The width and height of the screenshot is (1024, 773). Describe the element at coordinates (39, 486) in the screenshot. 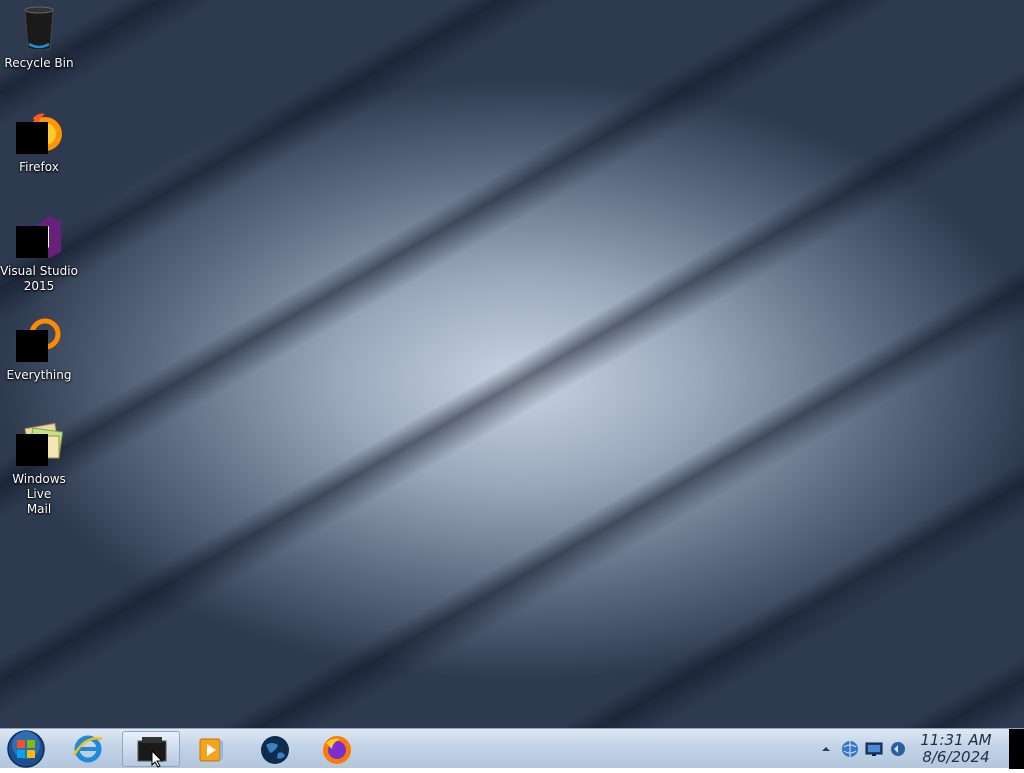

I see `windows-live-mail-label-line1: Windows Live` at that location.